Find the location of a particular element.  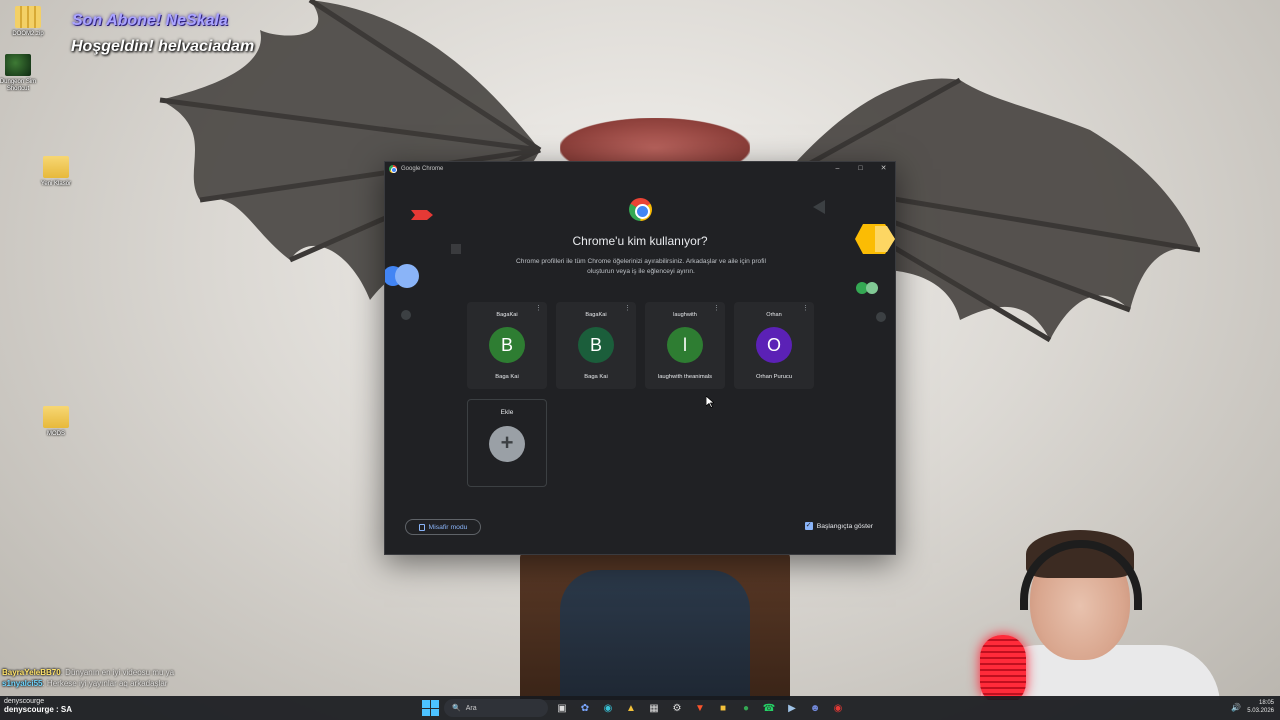

taskbar-search: 🔍 Ara is located at coordinates (496, 708).